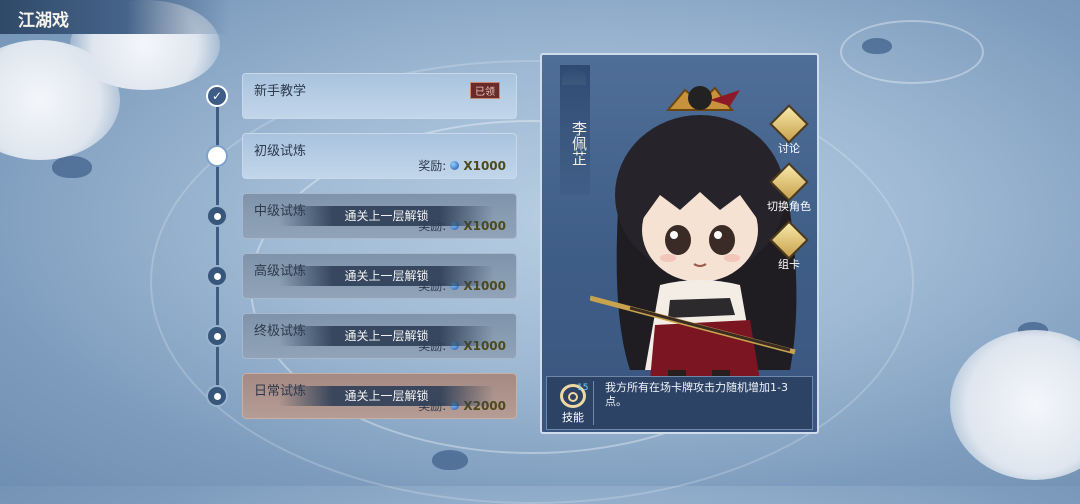 The height and width of the screenshot is (504, 1080). I want to click on switch-character-label: 切换角色, so click(789, 206).